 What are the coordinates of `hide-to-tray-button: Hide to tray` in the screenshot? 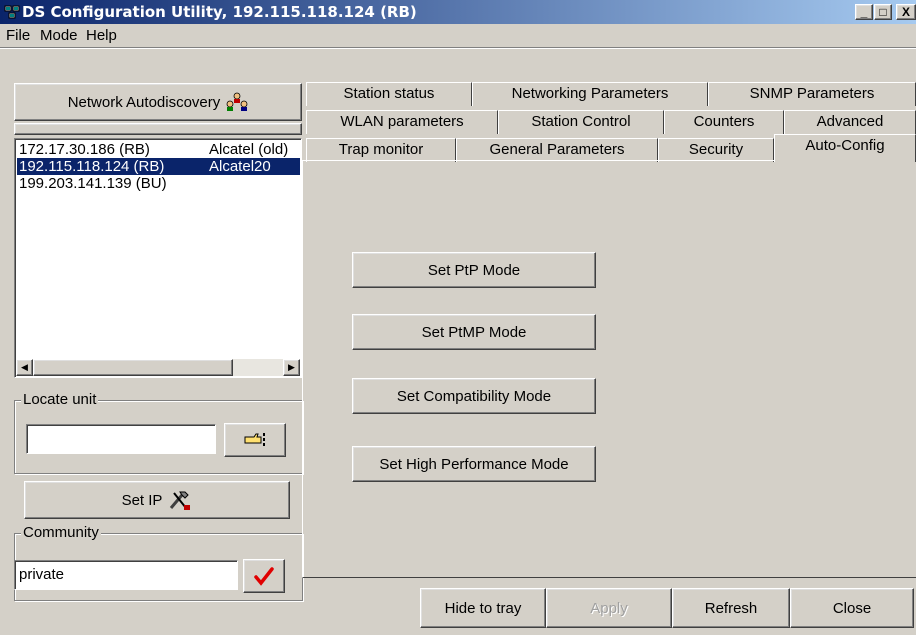 It's located at (483, 608).